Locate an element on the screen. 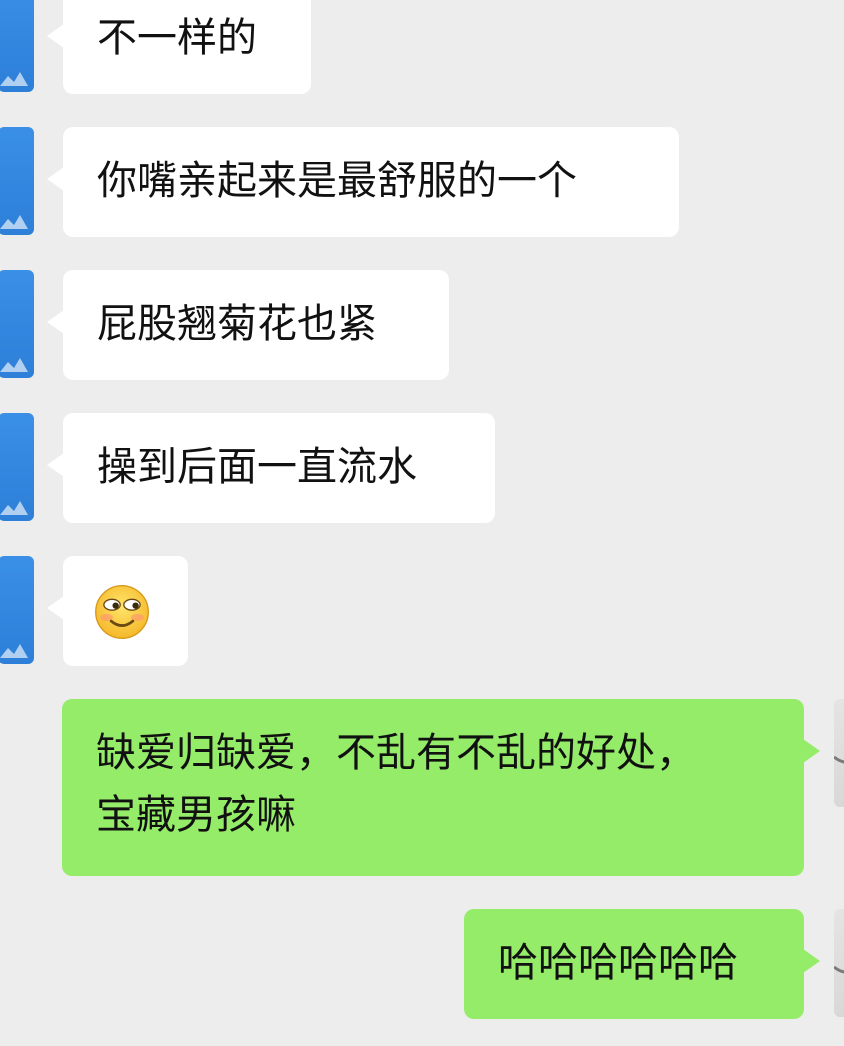  message-text: 屁股翘菊花也紧 is located at coordinates (237, 324).